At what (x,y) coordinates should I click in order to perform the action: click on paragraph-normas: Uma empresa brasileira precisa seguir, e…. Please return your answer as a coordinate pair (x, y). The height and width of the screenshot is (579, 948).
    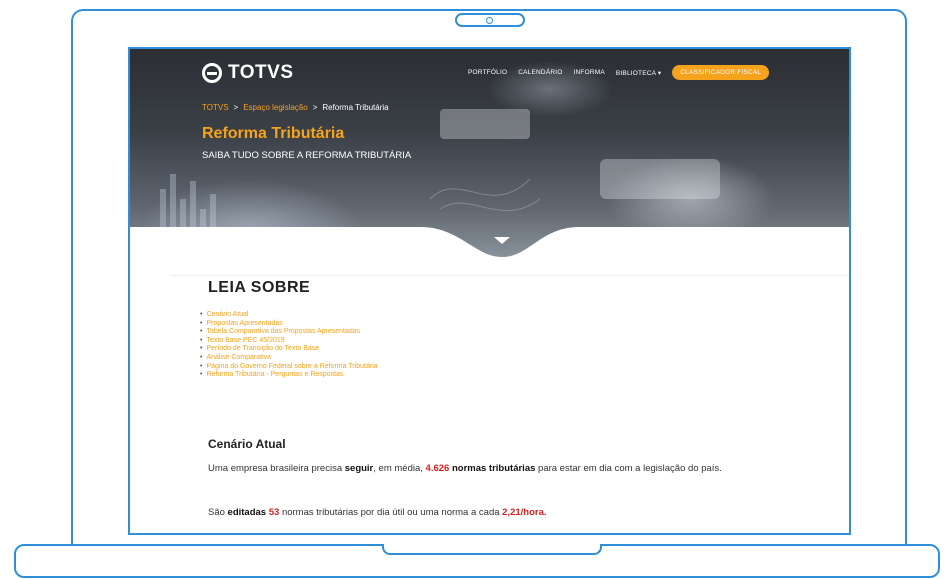
    Looking at the image, I should click on (468, 469).